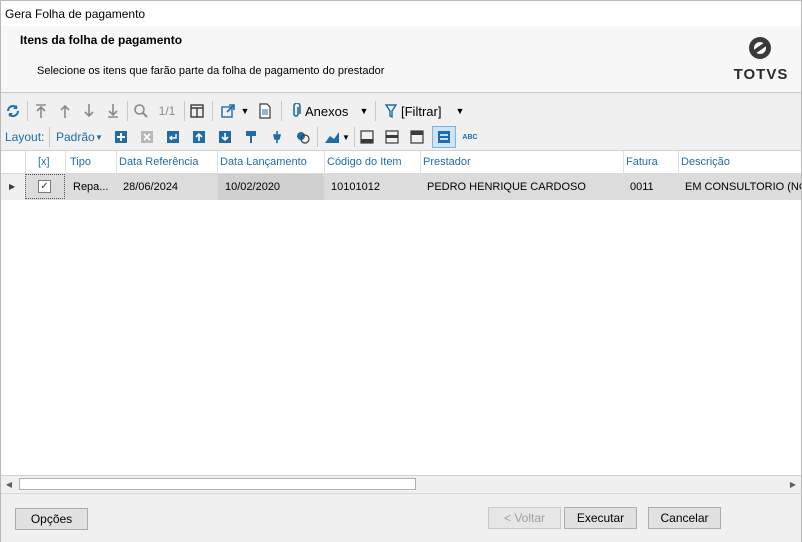  What do you see at coordinates (600, 518) in the screenshot?
I see `execute-button: Executar` at bounding box center [600, 518].